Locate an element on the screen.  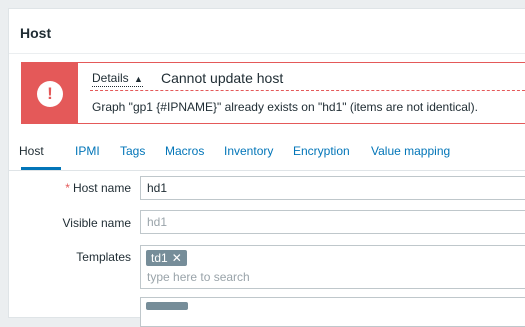
active-tab-indicator is located at coordinates (41, 168).